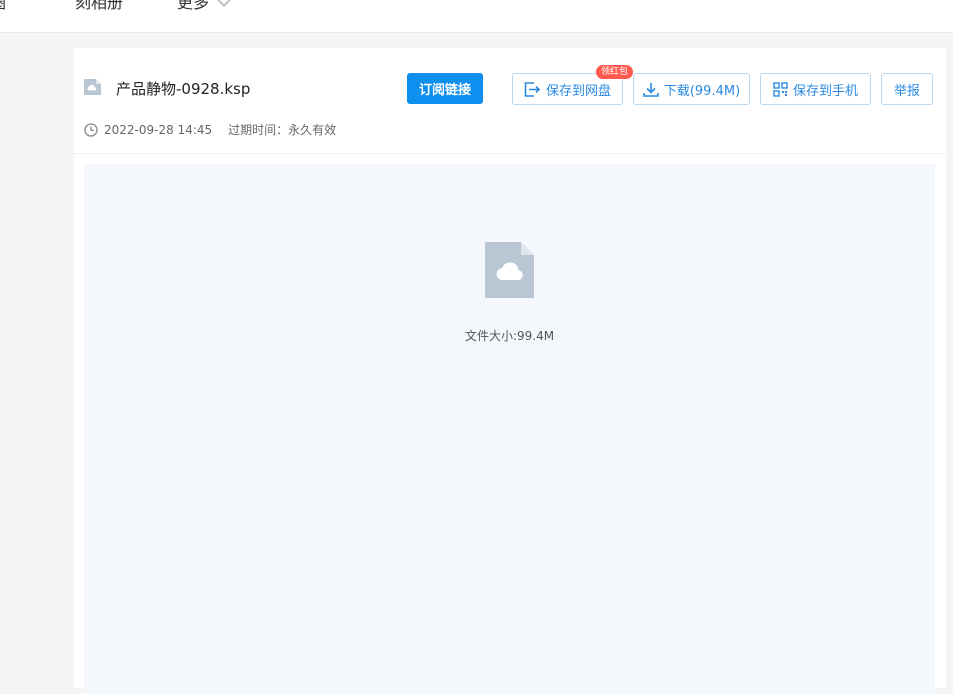 The height and width of the screenshot is (694, 953). Describe the element at coordinates (780, 89) in the screenshot. I see `qrcode-icon` at that location.